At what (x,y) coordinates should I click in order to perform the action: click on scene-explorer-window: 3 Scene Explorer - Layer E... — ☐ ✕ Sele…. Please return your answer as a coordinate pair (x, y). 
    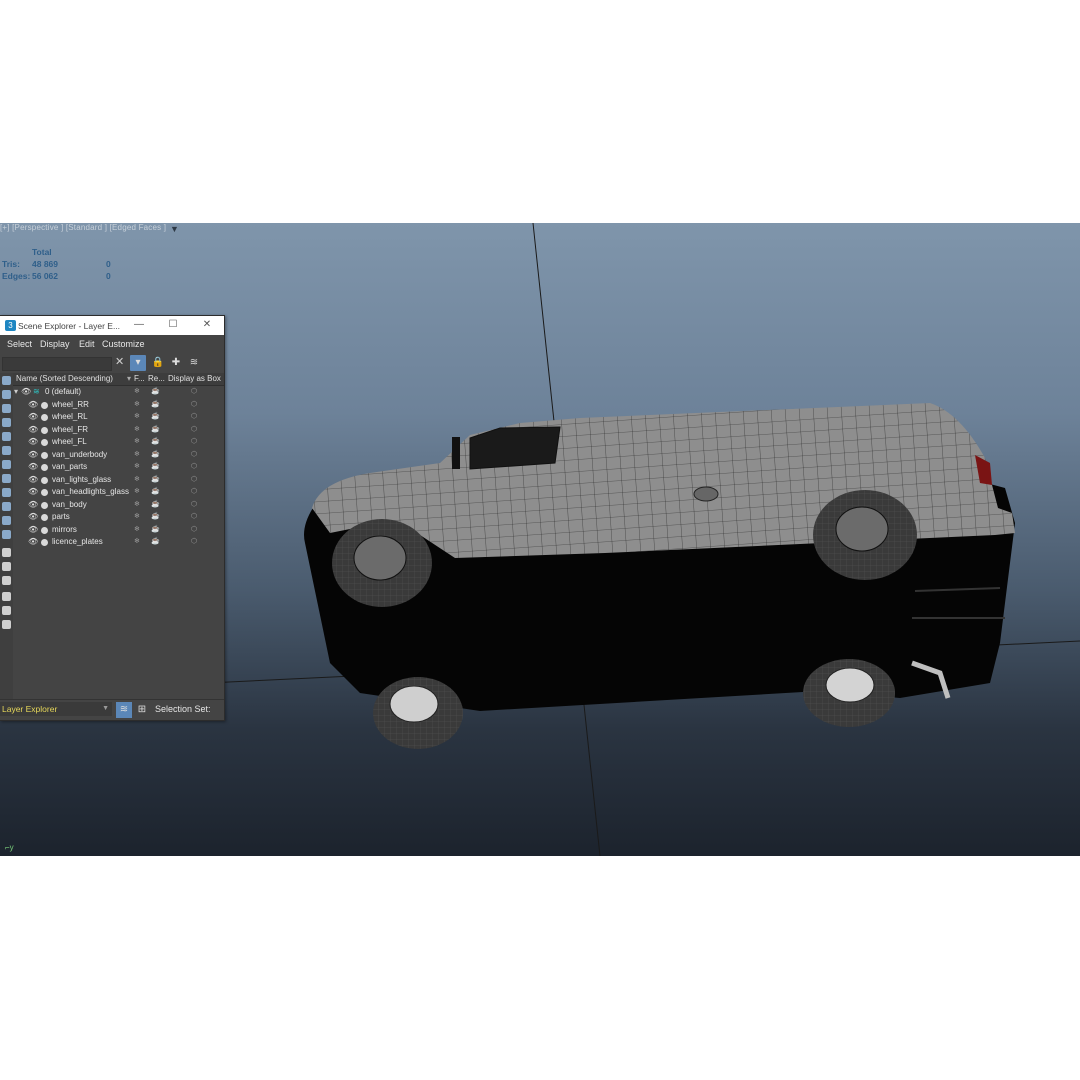
    Looking at the image, I should click on (112, 518).